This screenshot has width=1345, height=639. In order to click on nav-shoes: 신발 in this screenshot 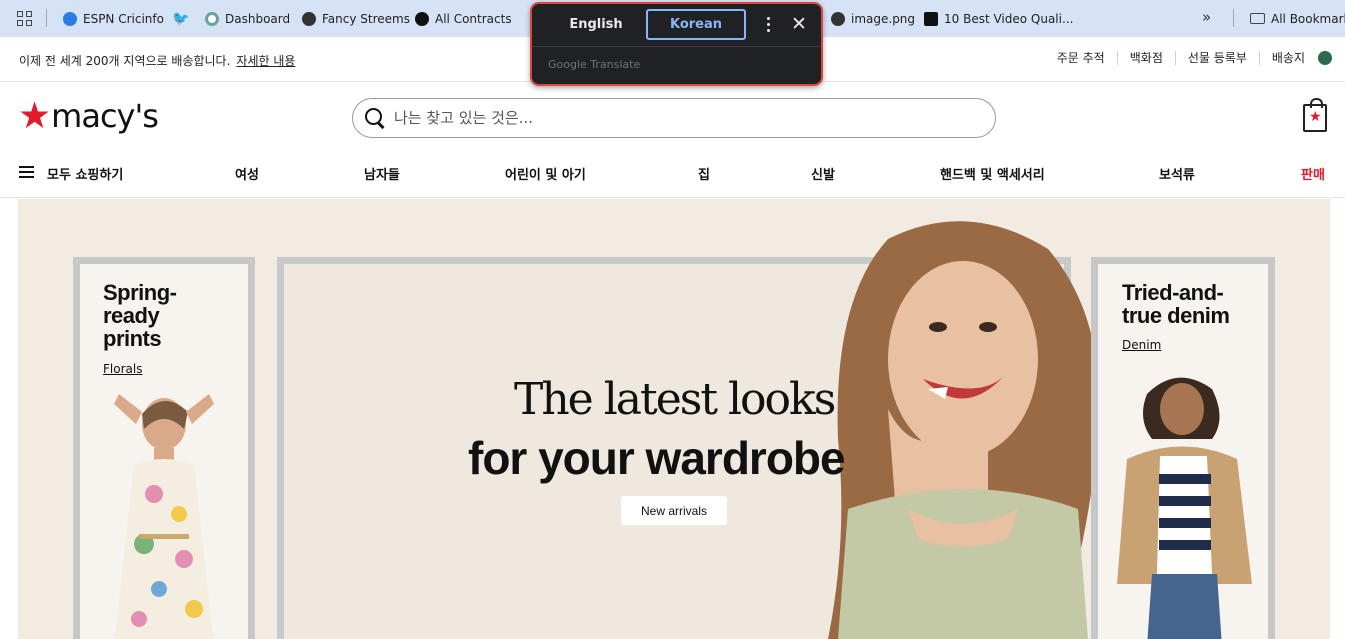, I will do `click(823, 173)`.